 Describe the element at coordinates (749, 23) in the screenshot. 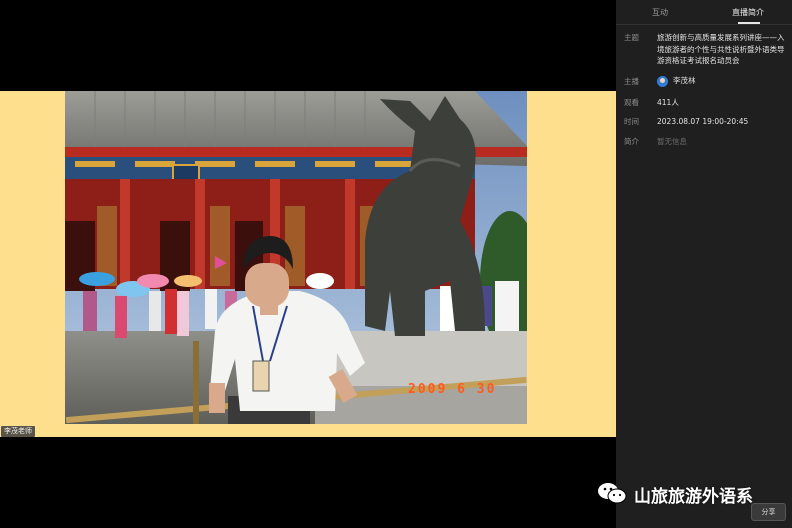

I see `active-tab-indicator` at that location.